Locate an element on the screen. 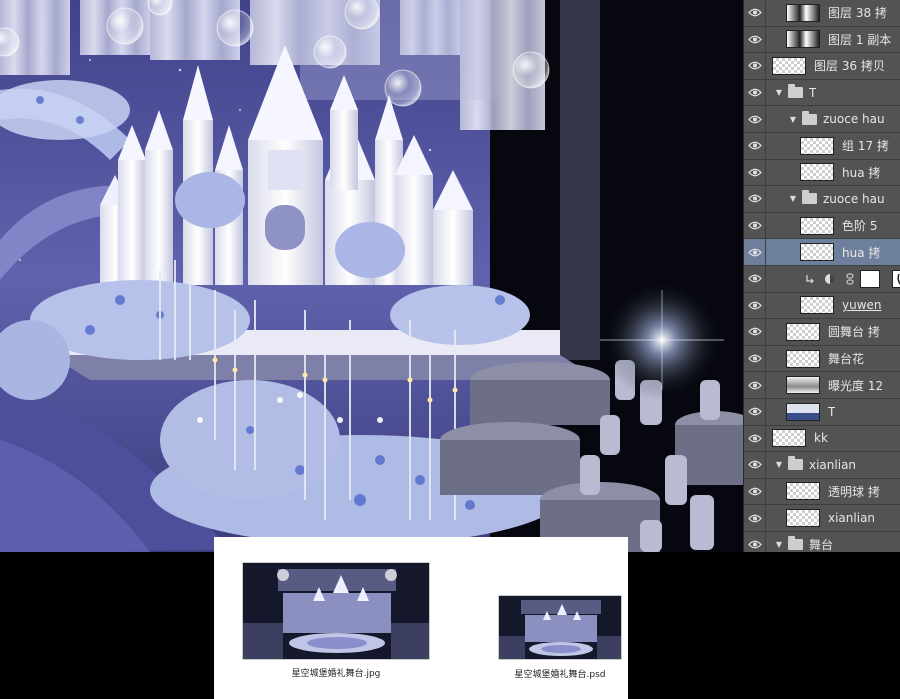 The height and width of the screenshot is (699, 900). layer-row: yuwen is located at coordinates (822, 306).